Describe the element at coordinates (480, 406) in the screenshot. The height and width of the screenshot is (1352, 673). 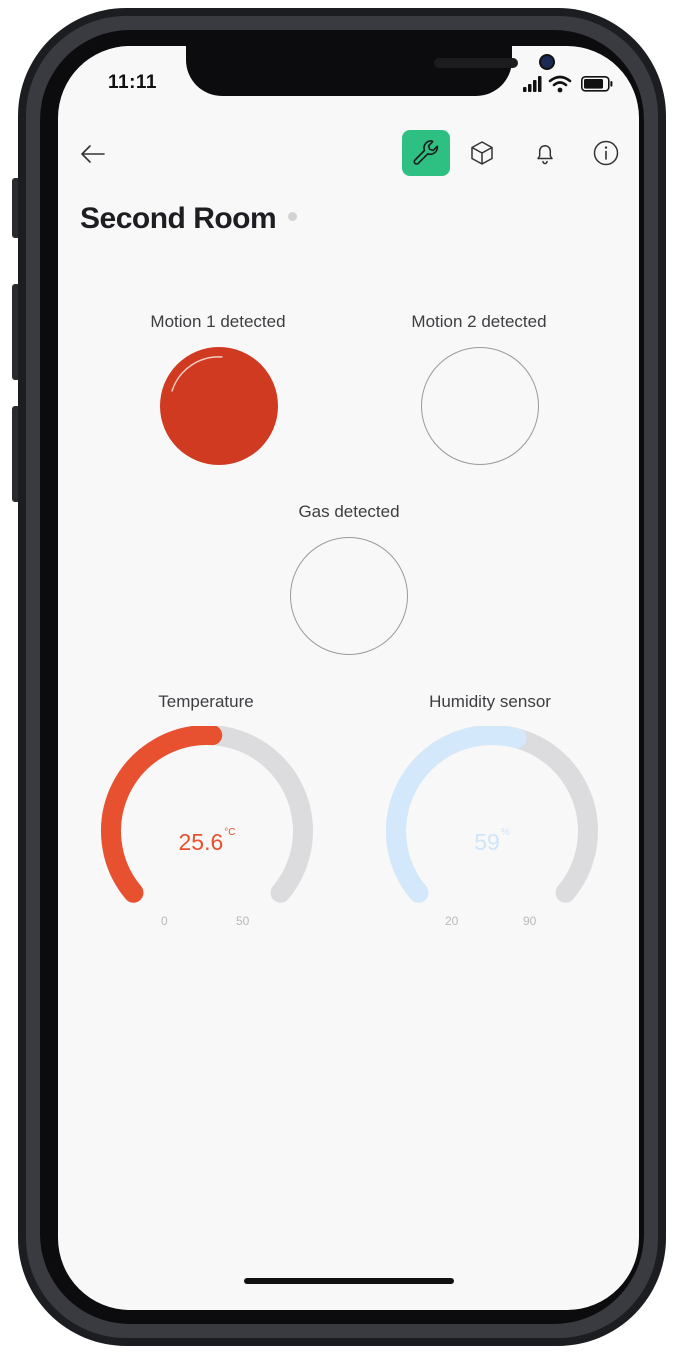
I see `motion-2-indicator` at that location.